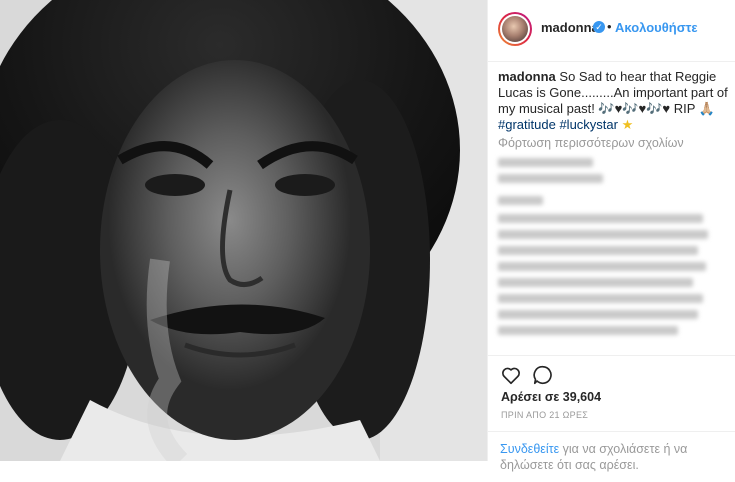  What do you see at coordinates (684, 108) in the screenshot?
I see `caption-text-rip: RIP` at bounding box center [684, 108].